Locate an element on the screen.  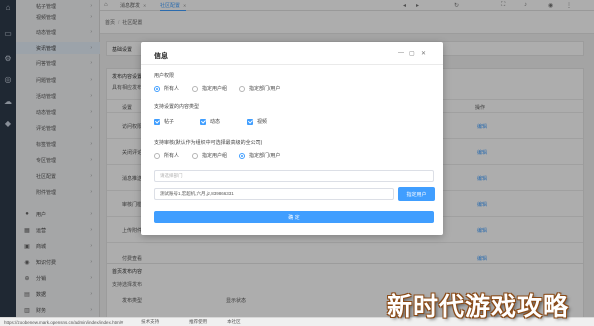
user-permission-label: 用户权限 is located at coordinates (164, 76).